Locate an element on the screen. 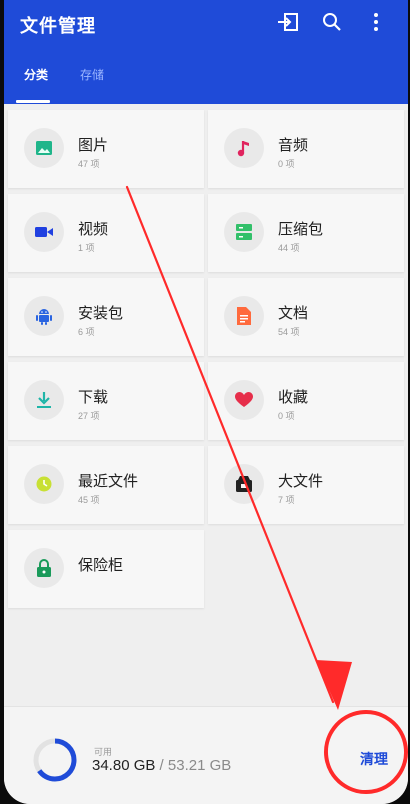  recent-icon is located at coordinates (44, 484).